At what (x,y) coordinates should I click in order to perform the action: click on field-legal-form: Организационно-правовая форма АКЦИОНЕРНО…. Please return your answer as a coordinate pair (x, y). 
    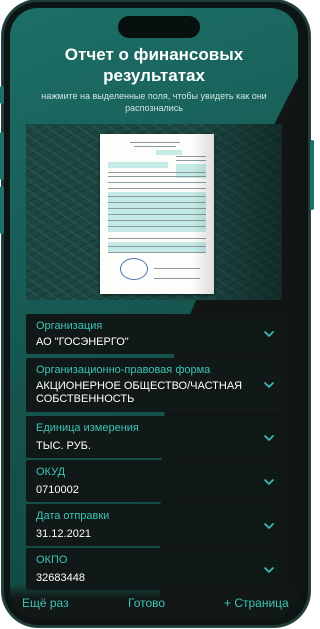
    Looking at the image, I should click on (154, 385).